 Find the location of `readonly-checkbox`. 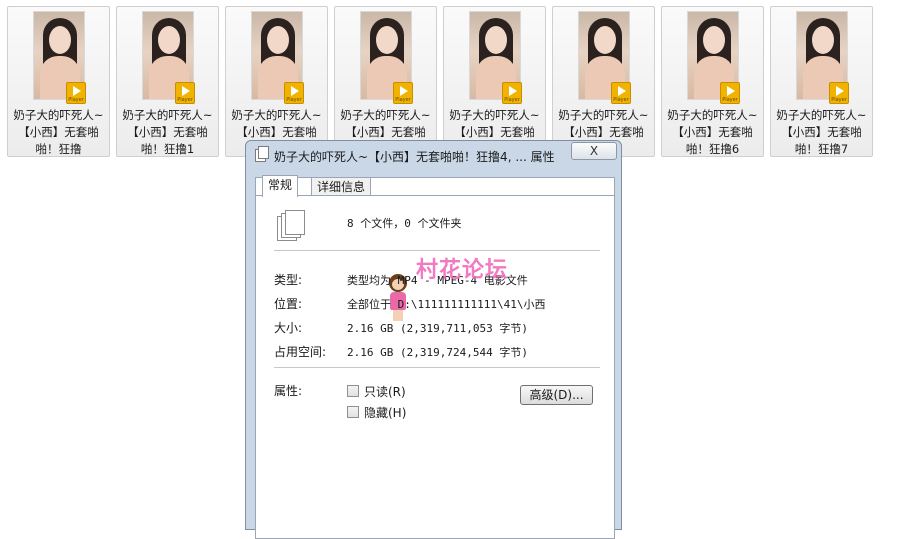

readonly-checkbox is located at coordinates (353, 391).